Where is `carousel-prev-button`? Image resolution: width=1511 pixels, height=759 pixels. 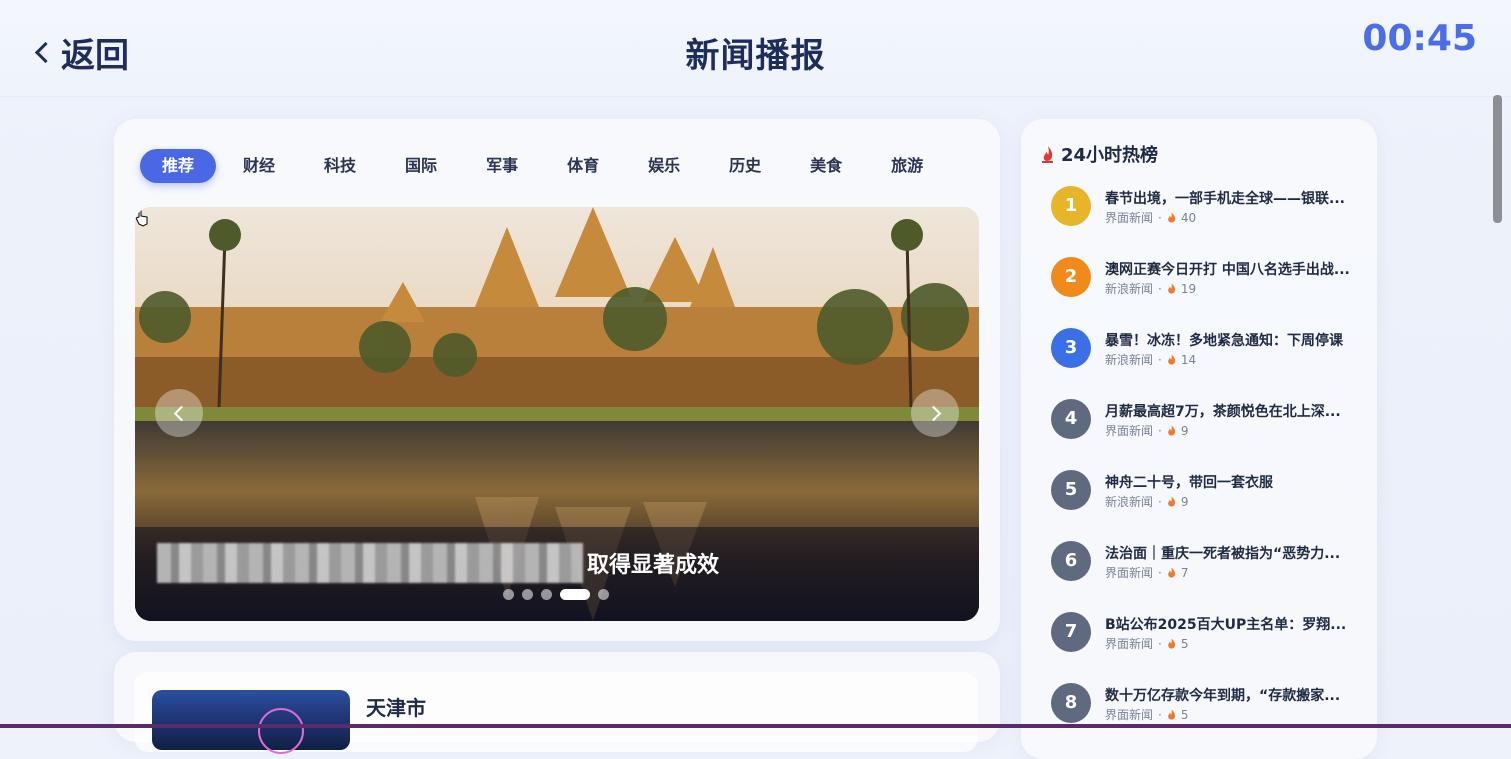
carousel-prev-button is located at coordinates (179, 413).